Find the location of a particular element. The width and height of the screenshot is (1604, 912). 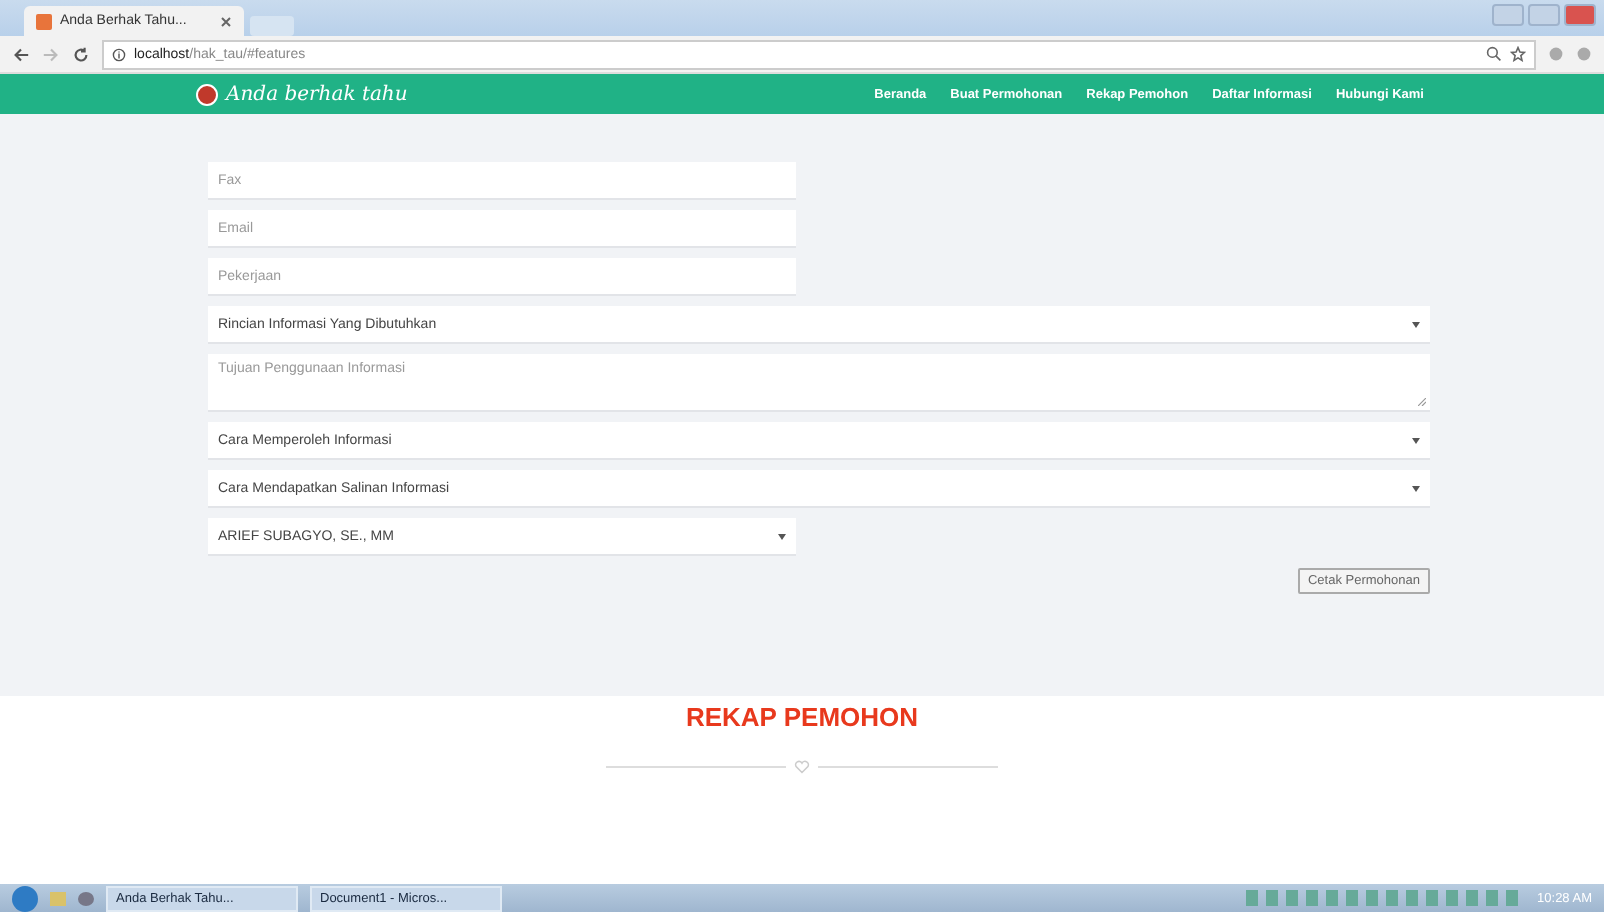

close-window-button is located at coordinates (1580, 15).